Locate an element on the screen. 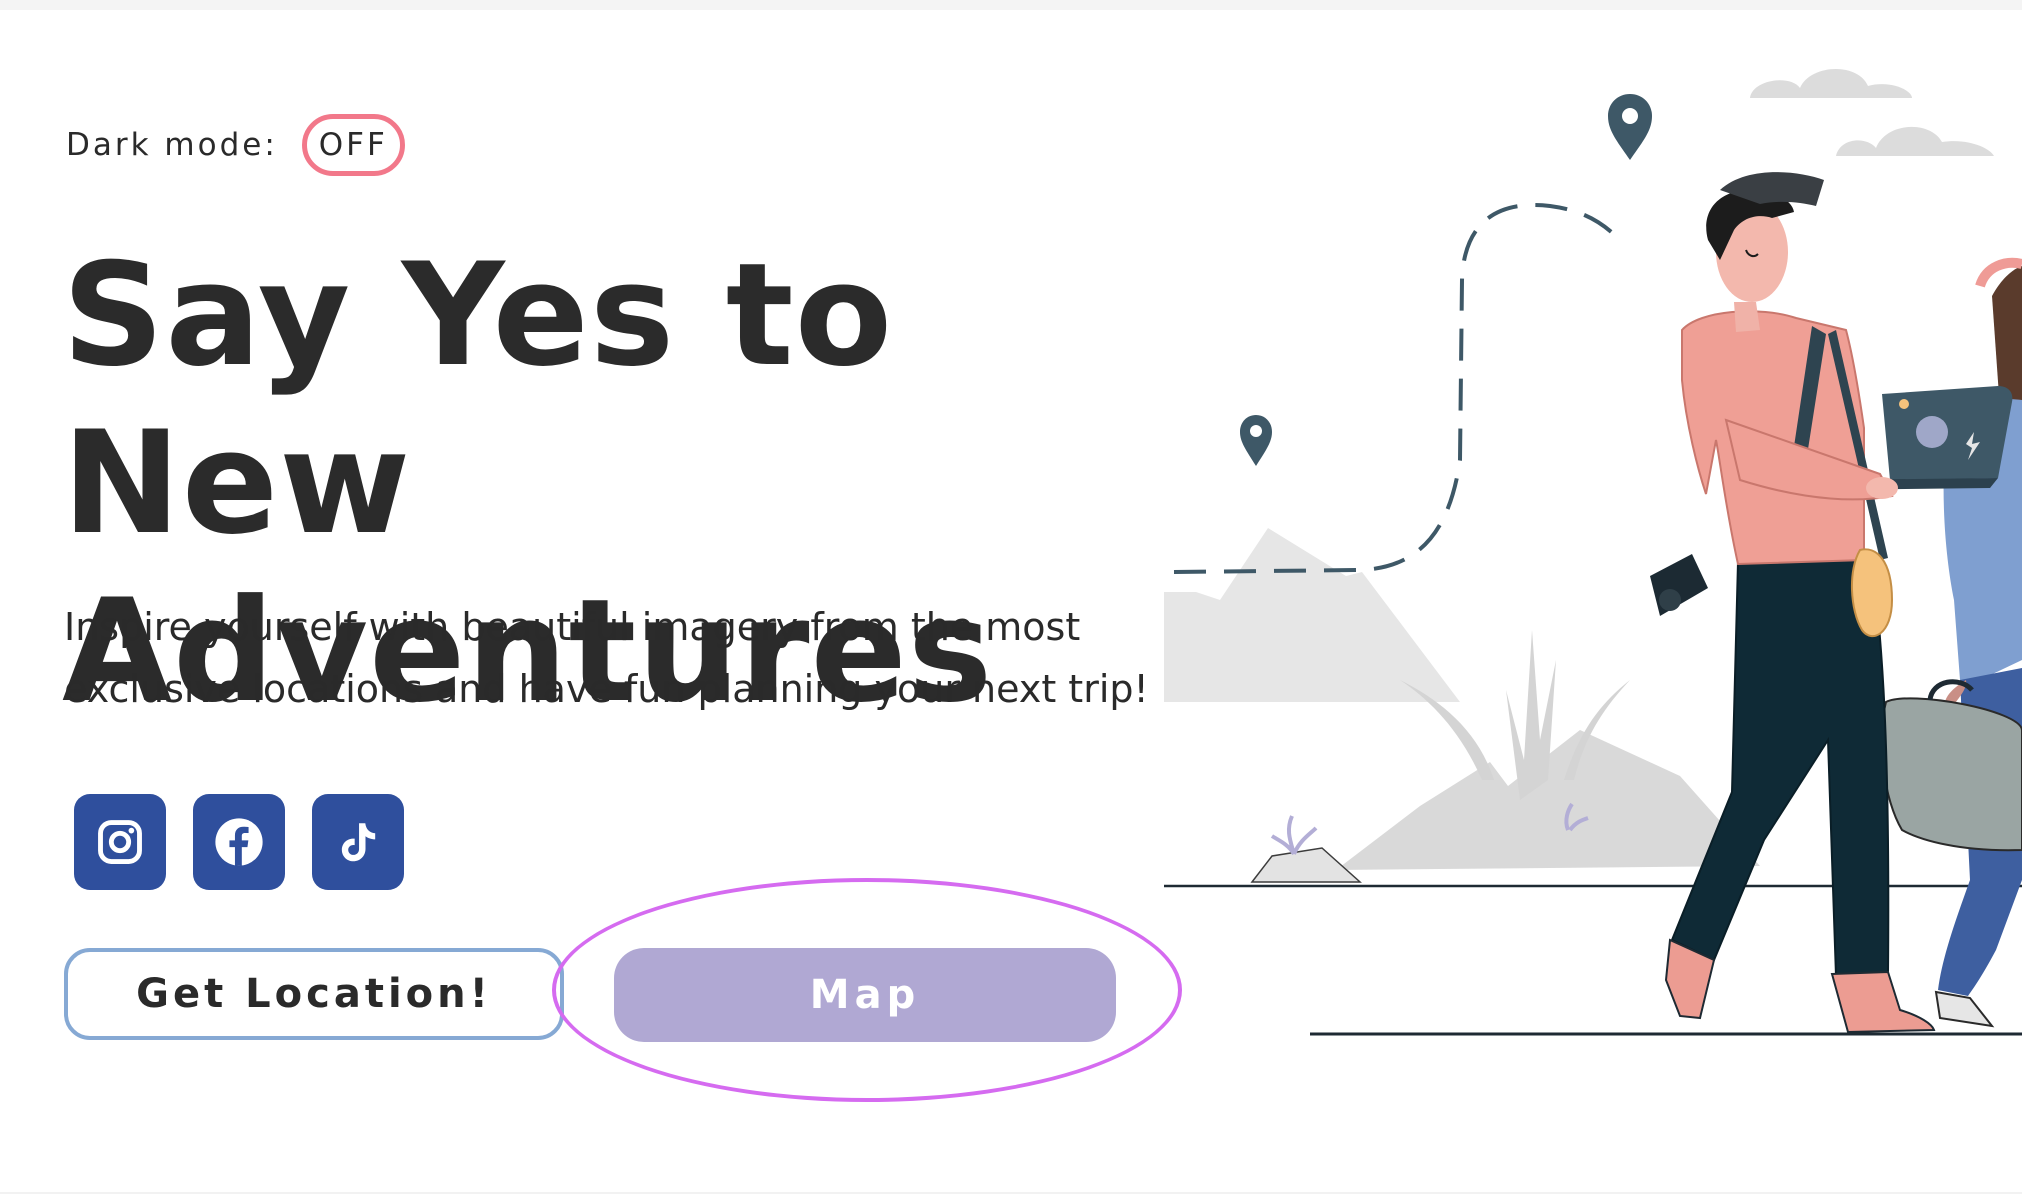 Image resolution: width=2022 pixels, height=1196 pixels. facebook-icon is located at coordinates (239, 842).